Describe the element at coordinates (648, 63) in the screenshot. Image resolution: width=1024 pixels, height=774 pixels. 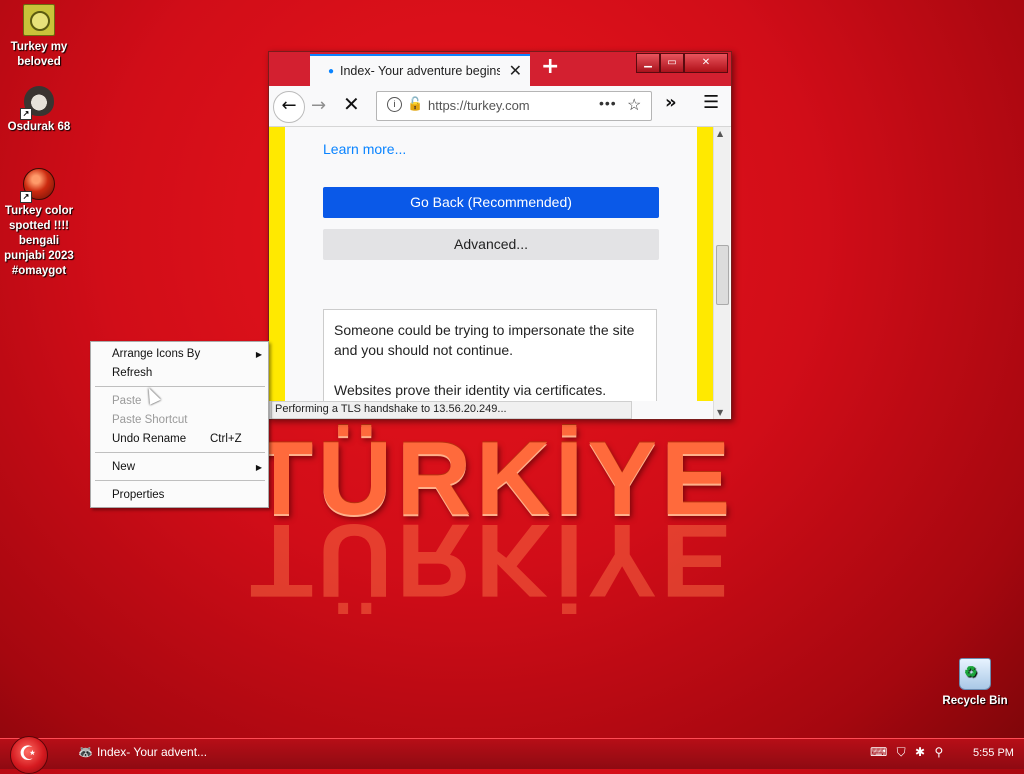
I see `minimize-button: ▁` at that location.